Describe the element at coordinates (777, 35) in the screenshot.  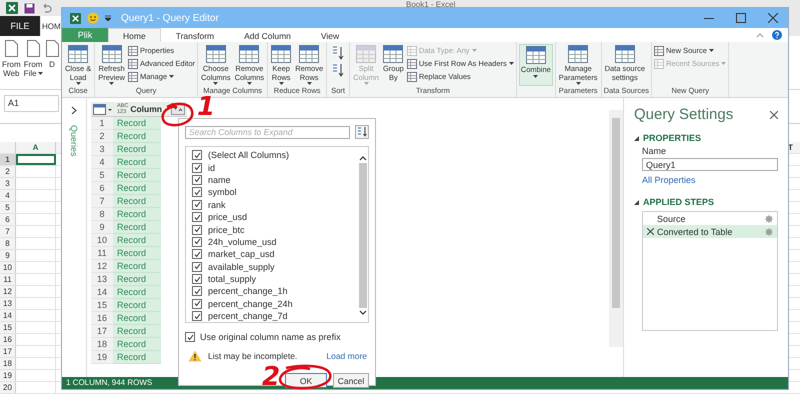
I see `help-icon` at that location.